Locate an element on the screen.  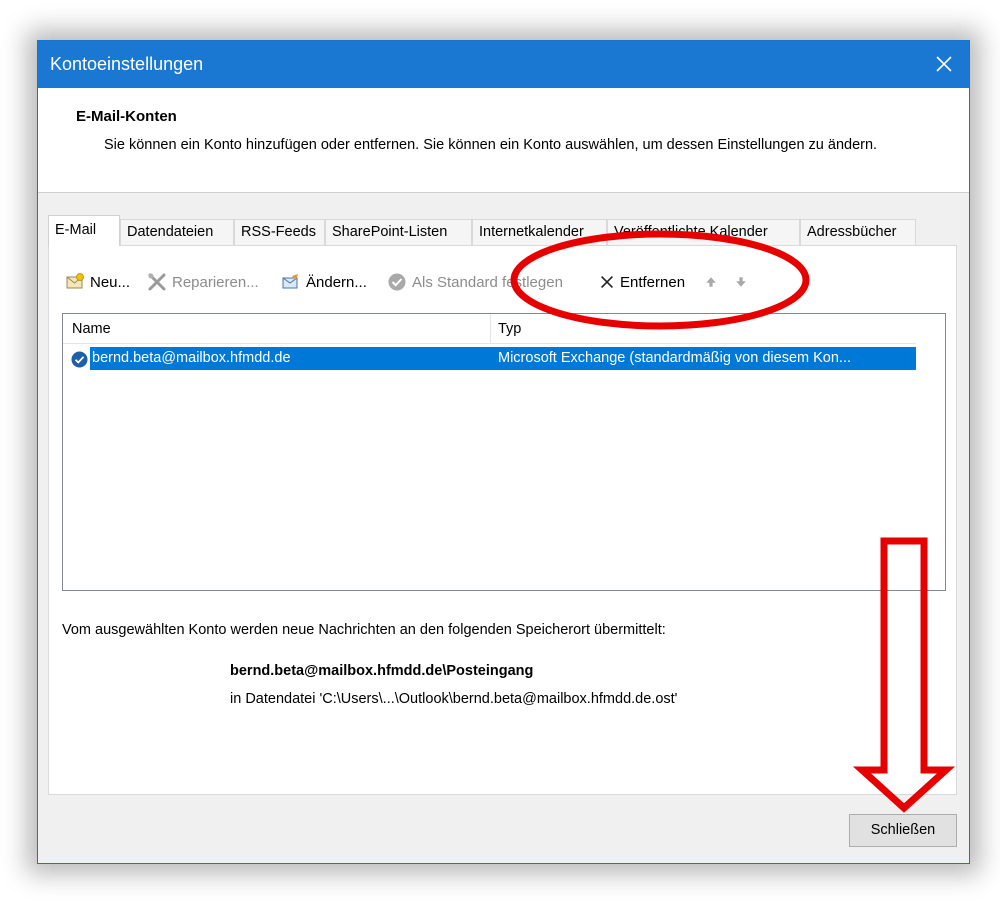
tab-internet-calendars: Internetkalender is located at coordinates (539, 232).